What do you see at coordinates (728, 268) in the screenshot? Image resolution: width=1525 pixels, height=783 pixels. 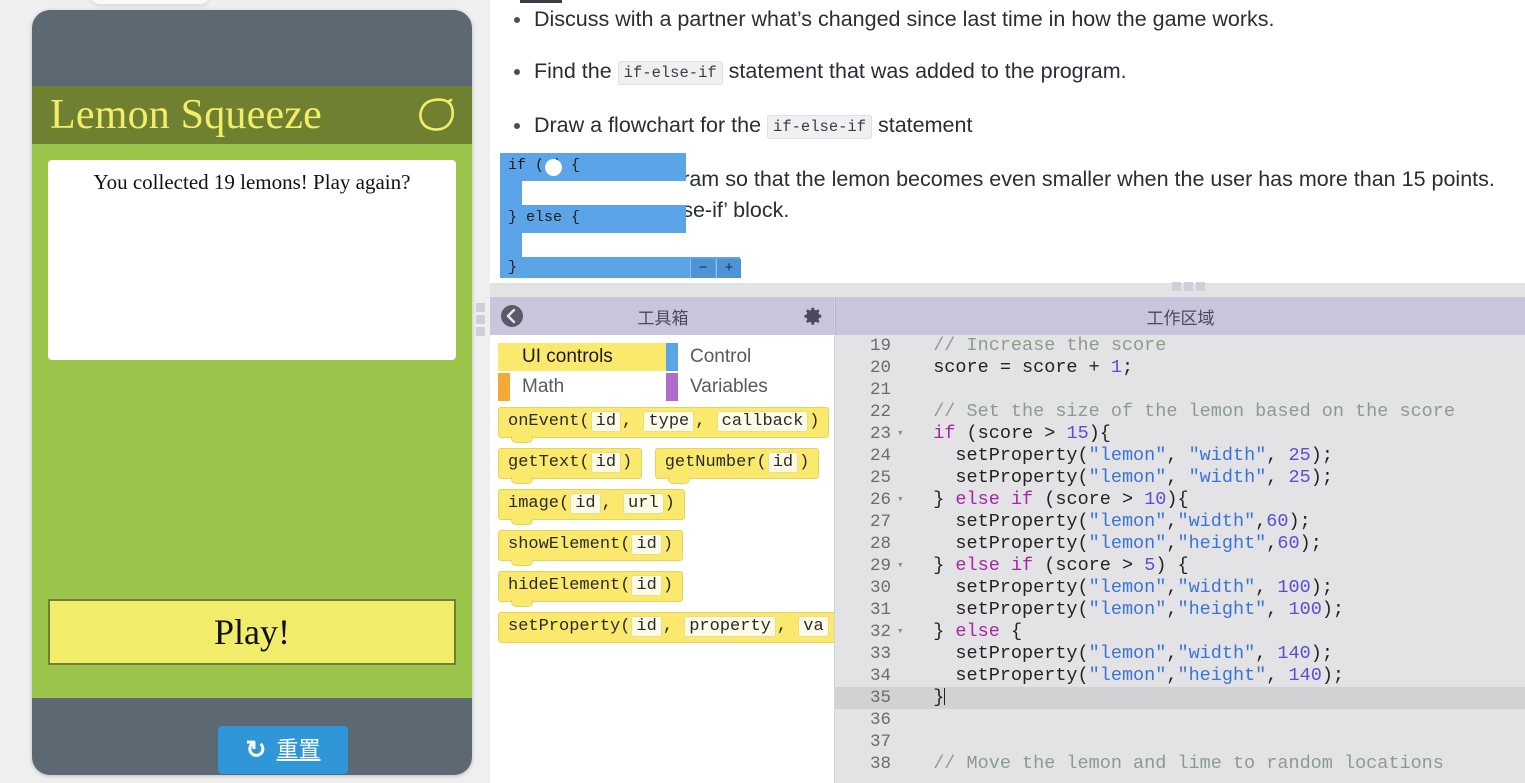 I see `block-mutator-plus-button: +` at bounding box center [728, 268].